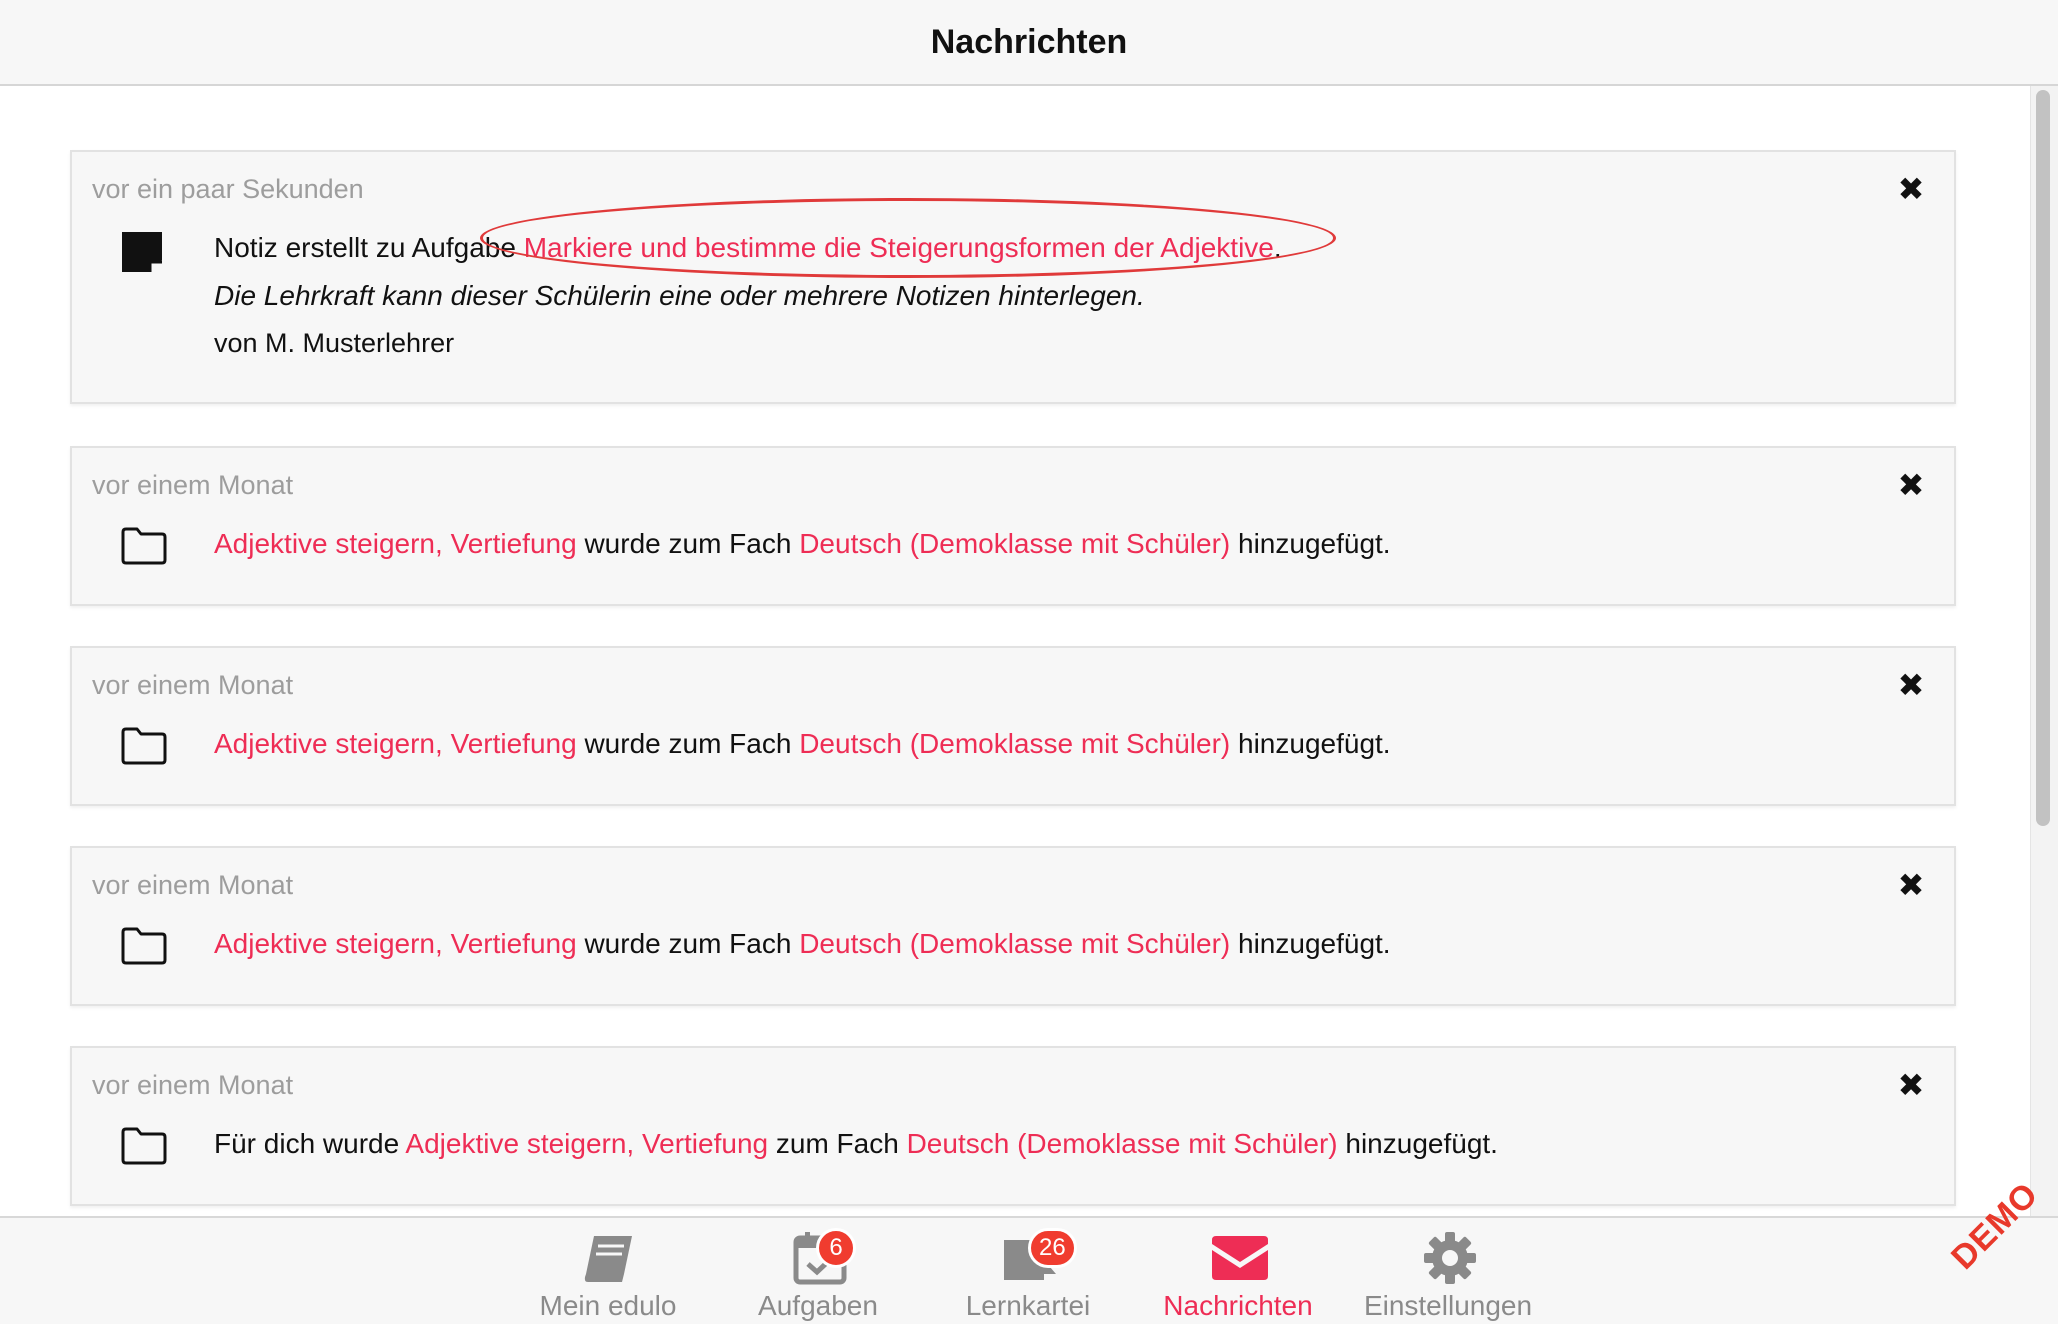 The height and width of the screenshot is (1324, 2058). What do you see at coordinates (836, 1248) in the screenshot?
I see `aufgaben-badge: 6` at bounding box center [836, 1248].